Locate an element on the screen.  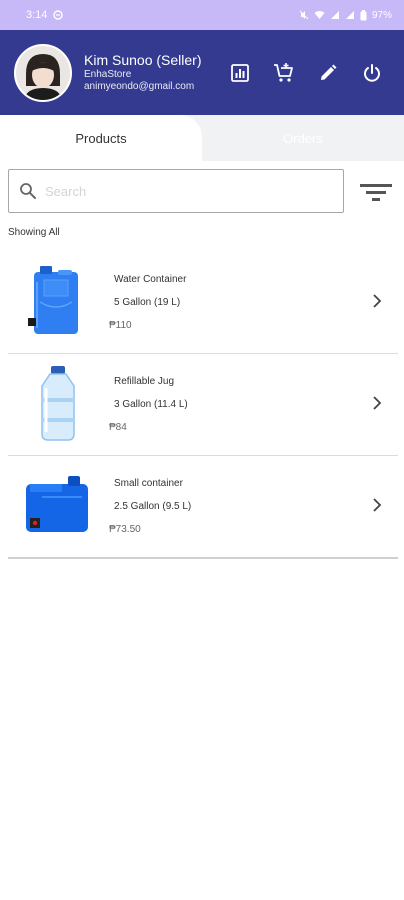
product-item: Refillable Jug 3 Gallon (11.4 L) ₱84 is located at coordinates (203, 405).